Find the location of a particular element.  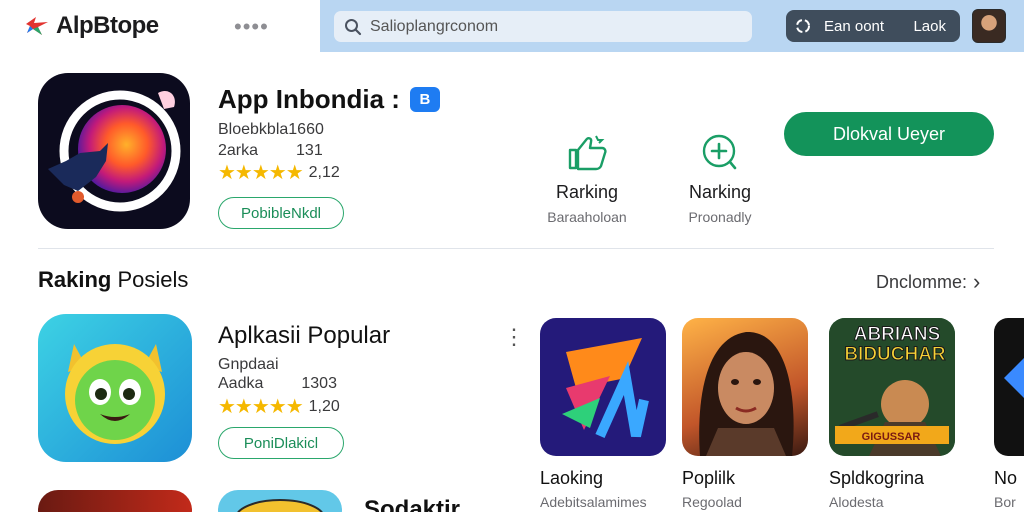

avatar is located at coordinates (989, 26).